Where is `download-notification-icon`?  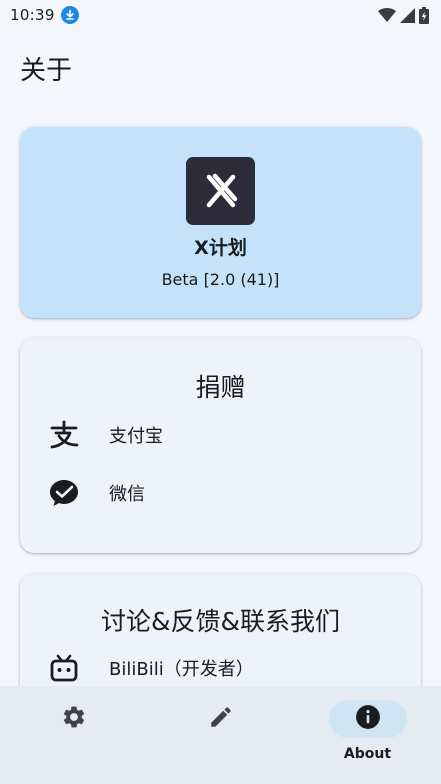
download-notification-icon is located at coordinates (69, 15).